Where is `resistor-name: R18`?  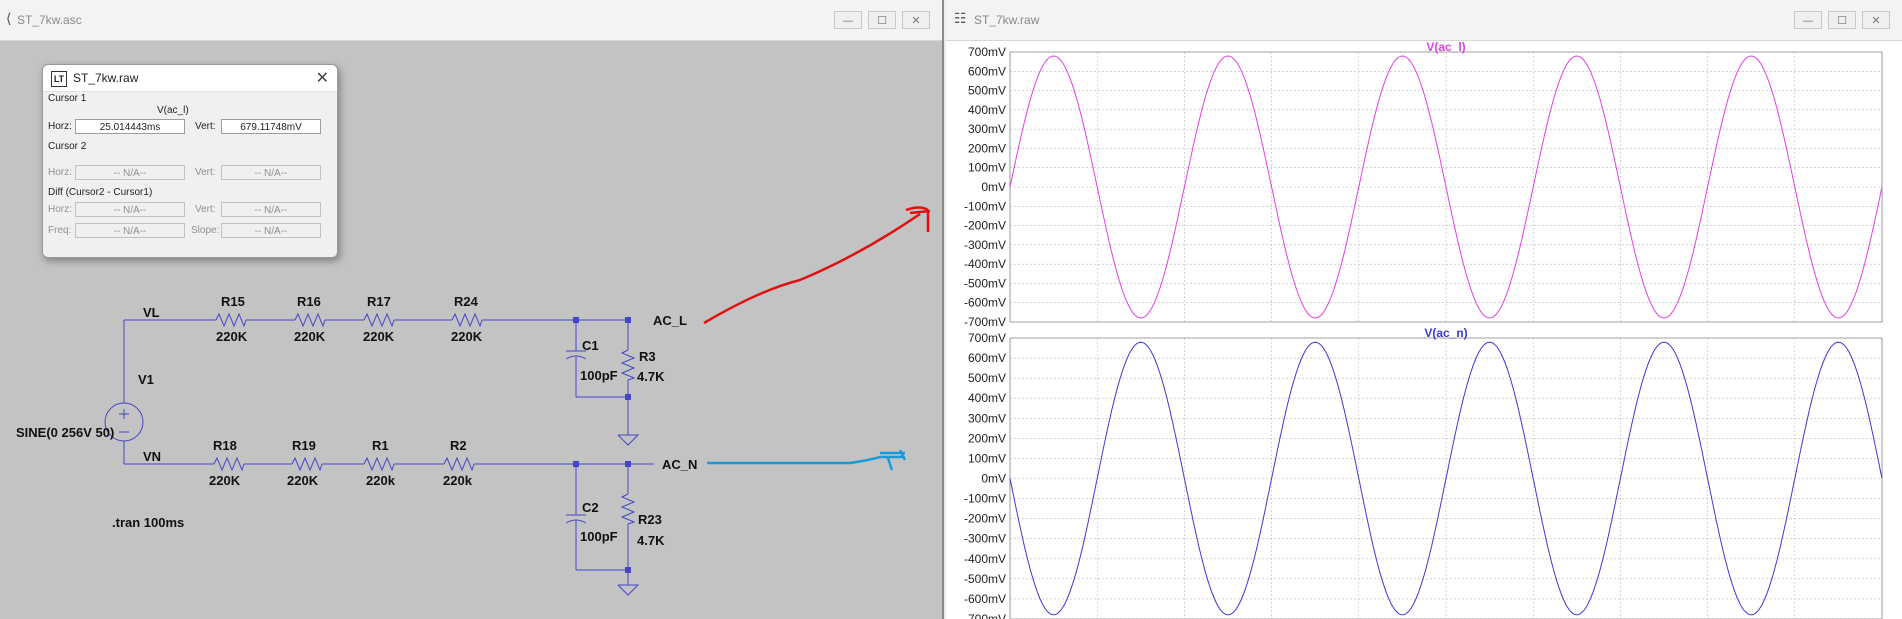
resistor-name: R18 is located at coordinates (225, 445).